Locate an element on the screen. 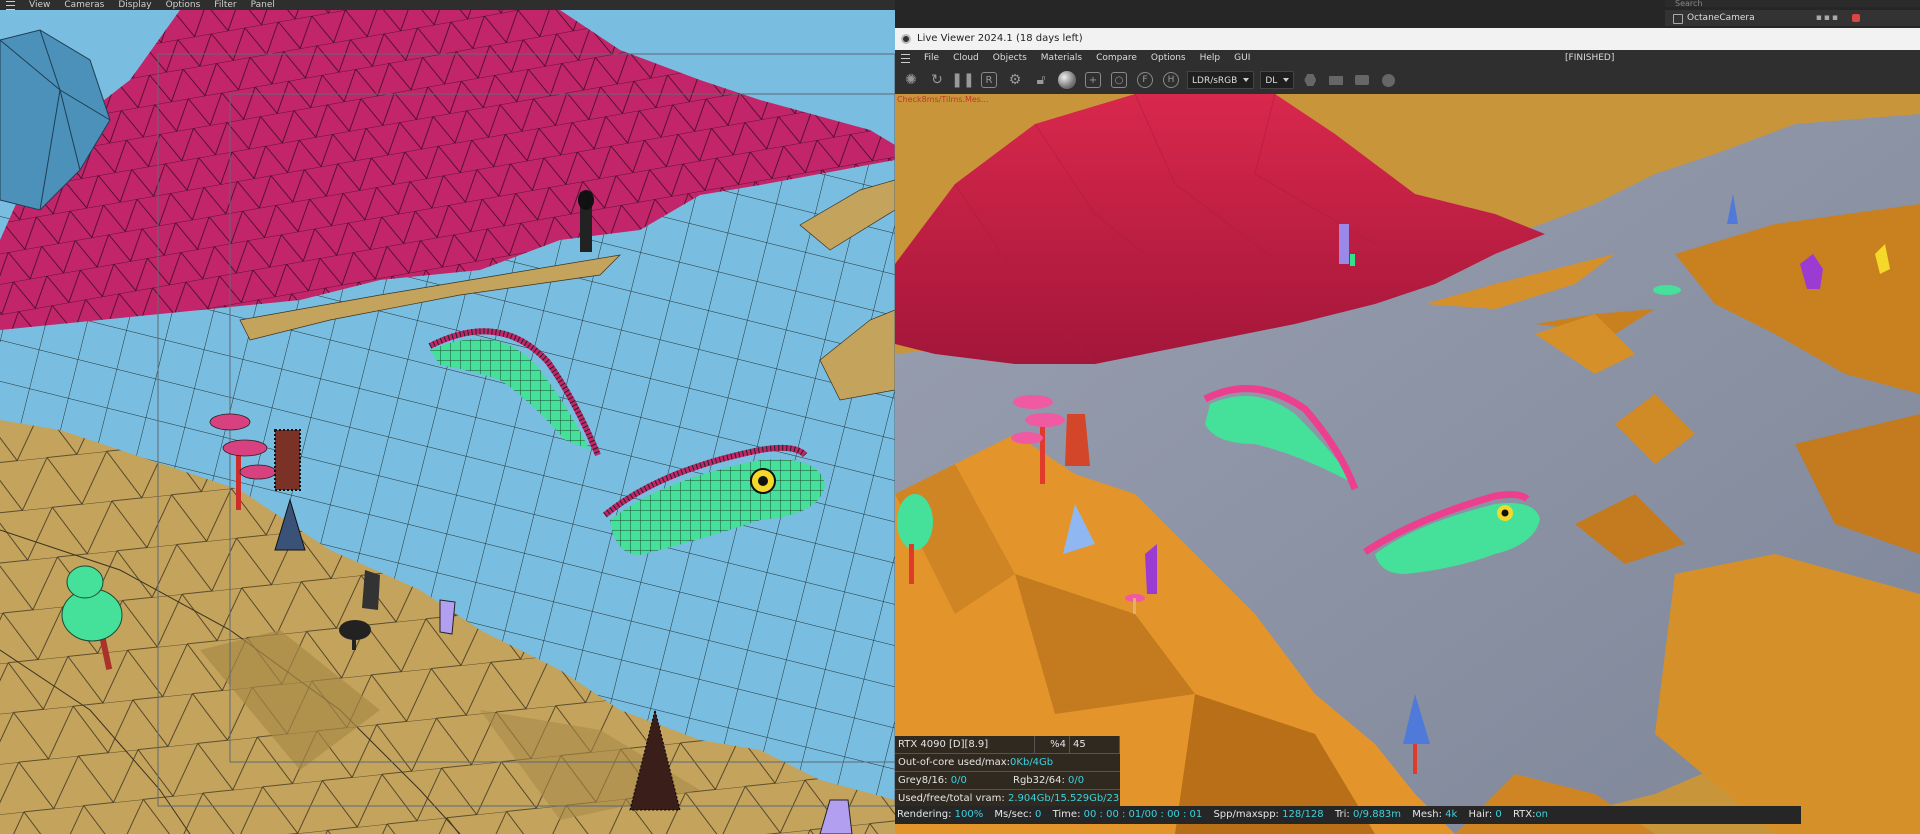  tri-label: Tri: is located at coordinates (1342, 814).